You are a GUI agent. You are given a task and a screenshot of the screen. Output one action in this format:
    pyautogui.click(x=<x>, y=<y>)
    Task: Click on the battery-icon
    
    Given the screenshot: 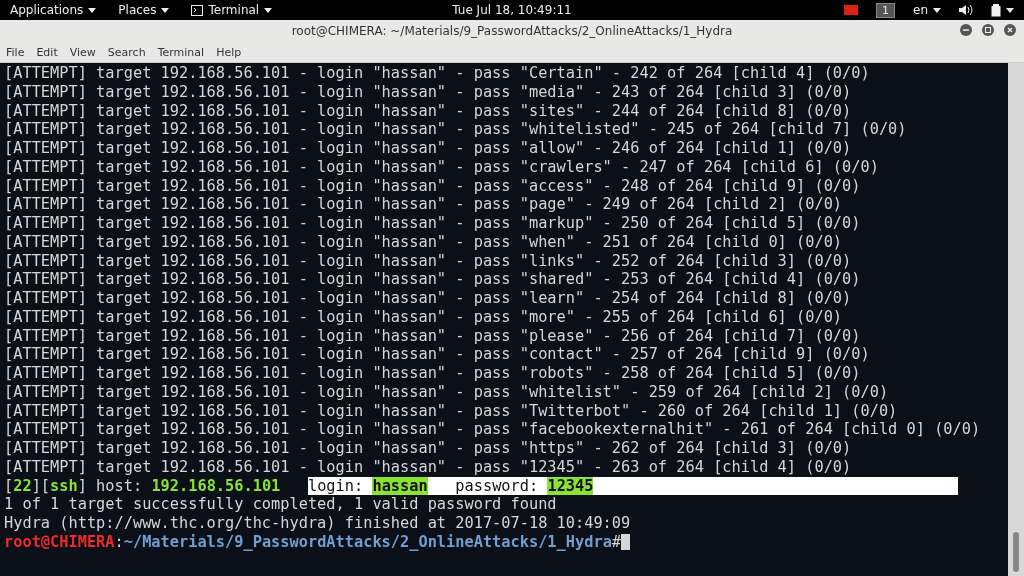 What is the action you would take?
    pyautogui.click(x=996, y=10)
    